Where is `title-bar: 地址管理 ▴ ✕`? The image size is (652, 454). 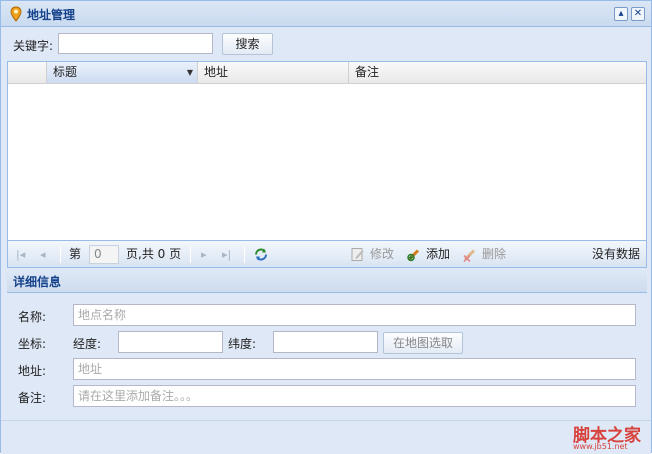
title-bar: 地址管理 ▴ ✕ is located at coordinates (326, 14).